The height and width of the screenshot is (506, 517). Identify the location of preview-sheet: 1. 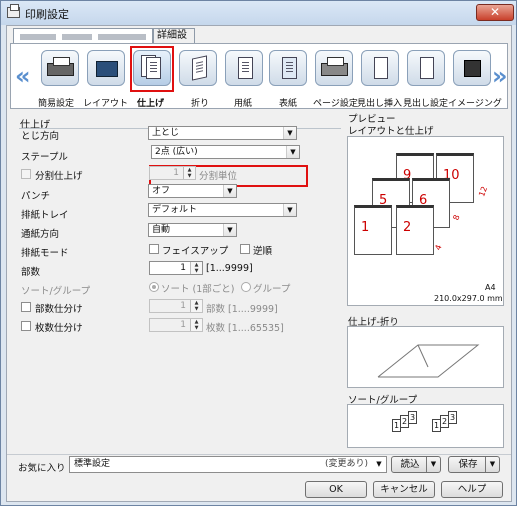
(373, 230).